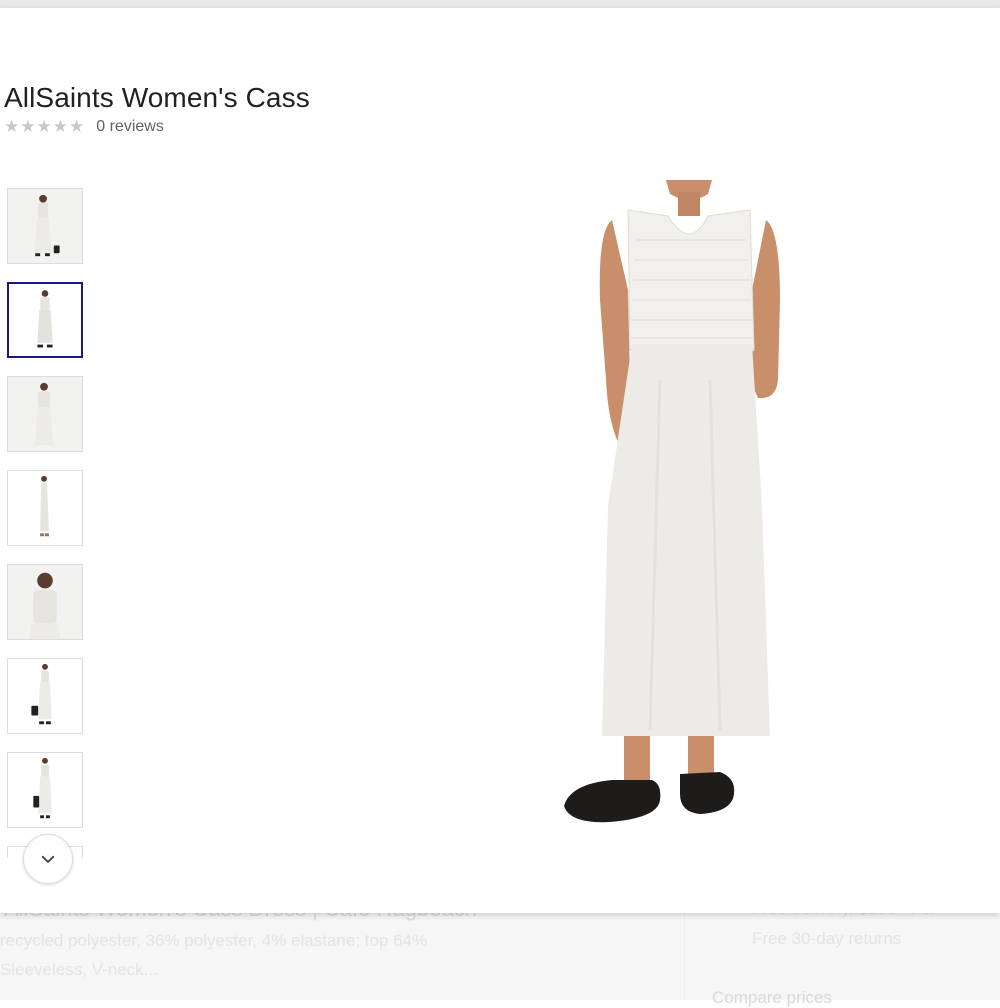 This screenshot has width=1000, height=1008. What do you see at coordinates (41, 694) in the screenshot?
I see `model-bag-photo` at bounding box center [41, 694].